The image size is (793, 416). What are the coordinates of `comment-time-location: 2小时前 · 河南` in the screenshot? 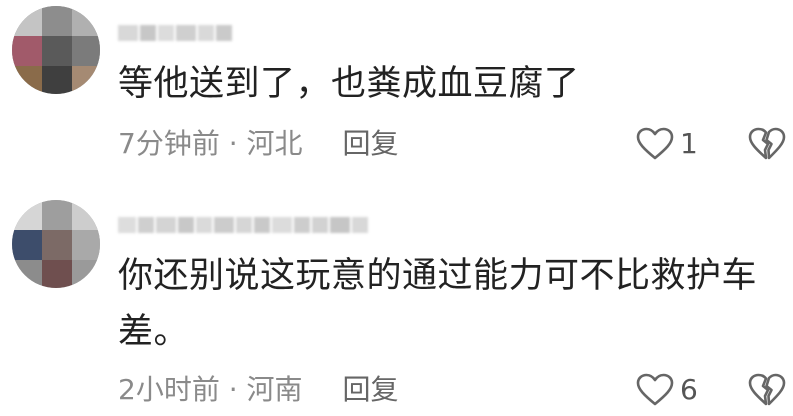 It's located at (210, 389).